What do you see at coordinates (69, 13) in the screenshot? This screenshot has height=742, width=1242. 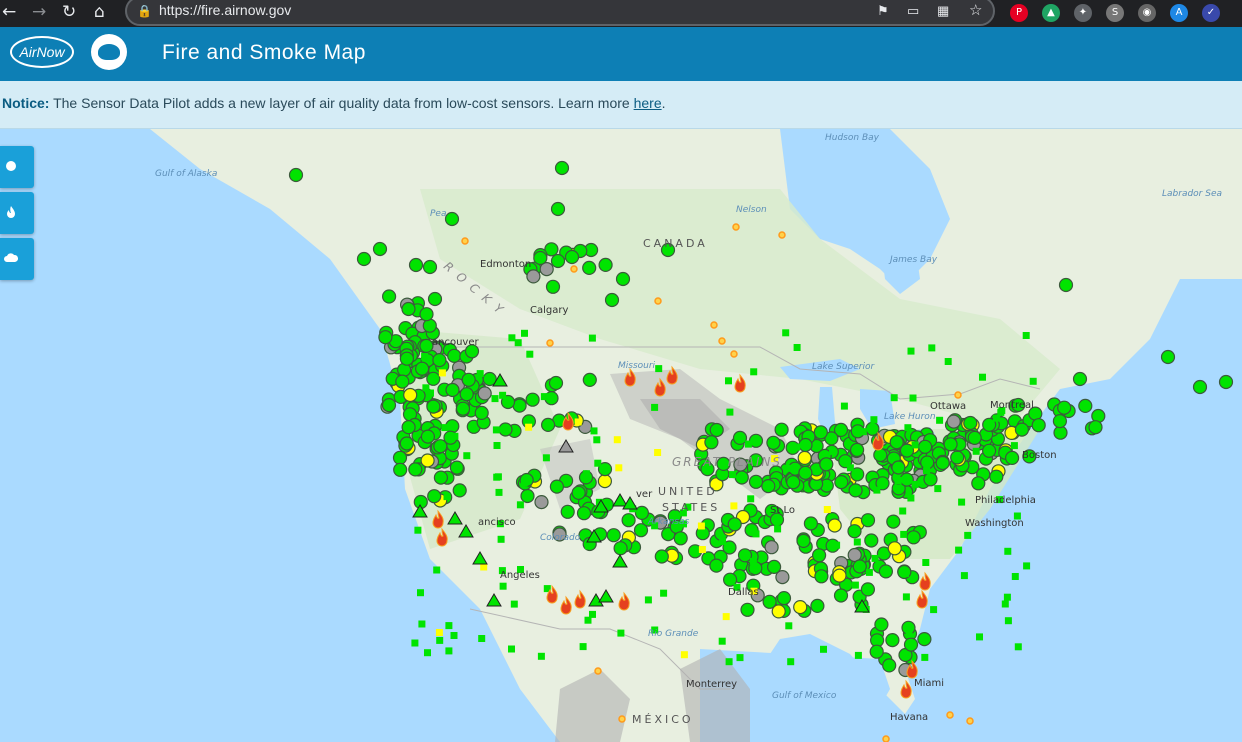 I see `reload-icon: ↻` at bounding box center [69, 13].